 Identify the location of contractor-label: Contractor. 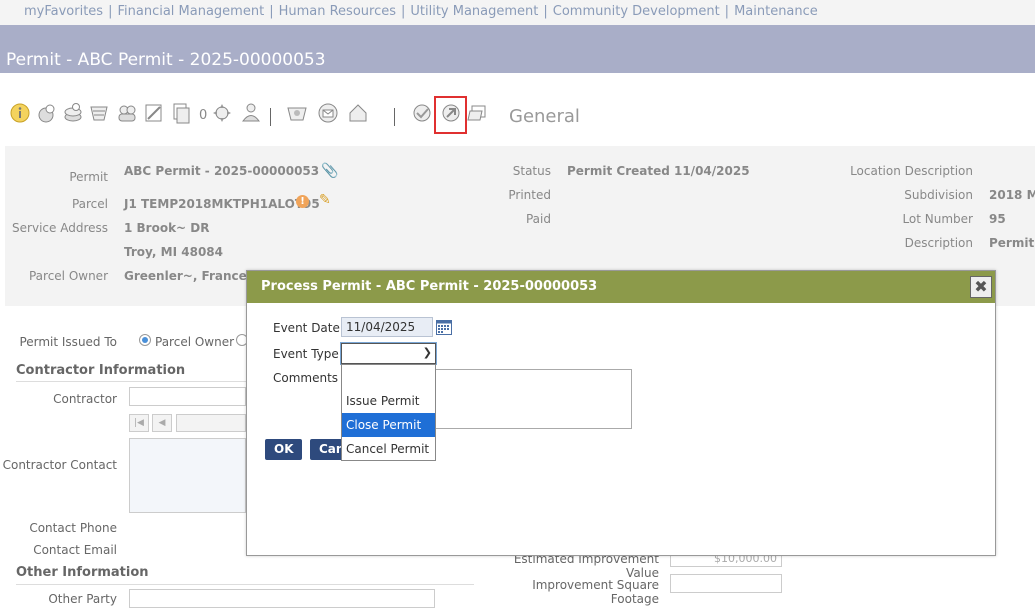
(85, 399).